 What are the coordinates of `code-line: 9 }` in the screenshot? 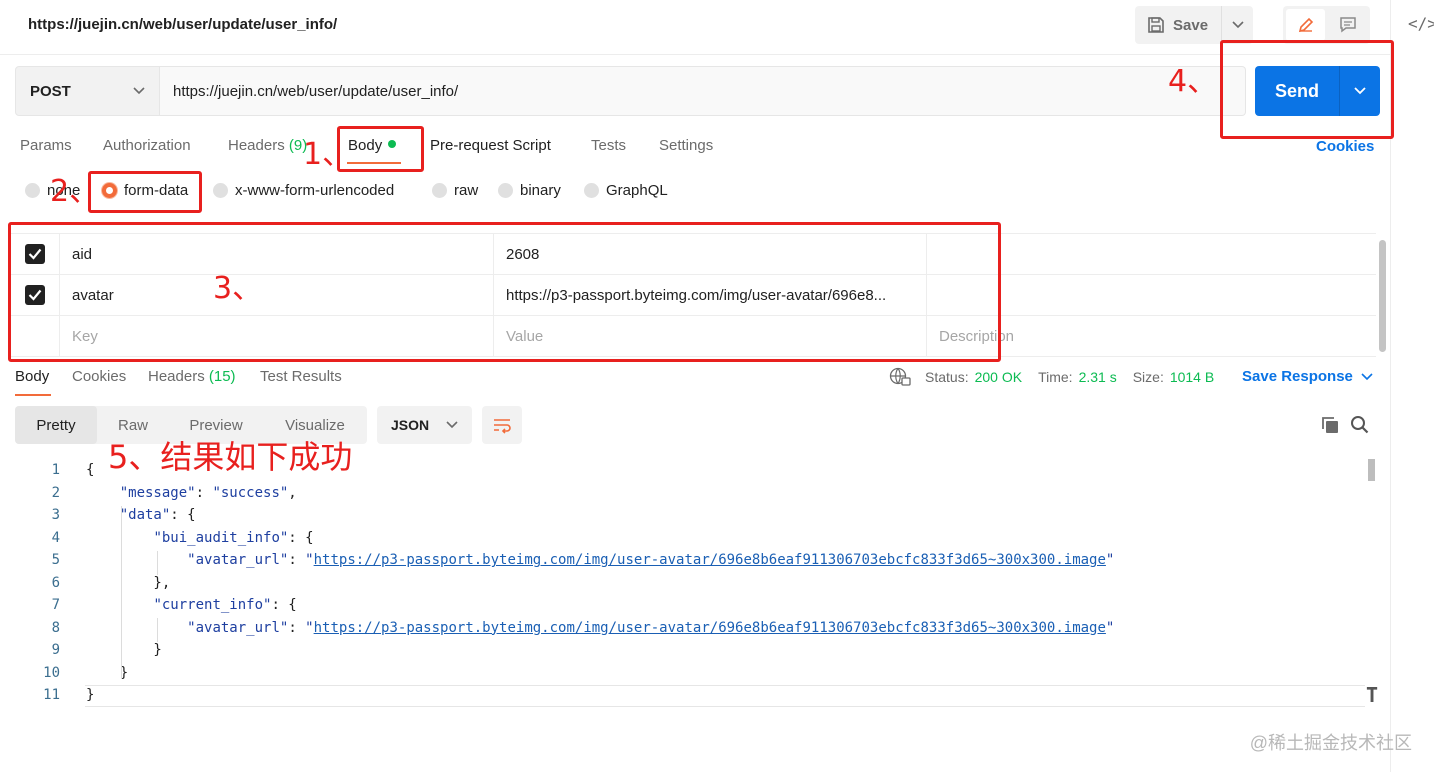 It's located at (685, 650).